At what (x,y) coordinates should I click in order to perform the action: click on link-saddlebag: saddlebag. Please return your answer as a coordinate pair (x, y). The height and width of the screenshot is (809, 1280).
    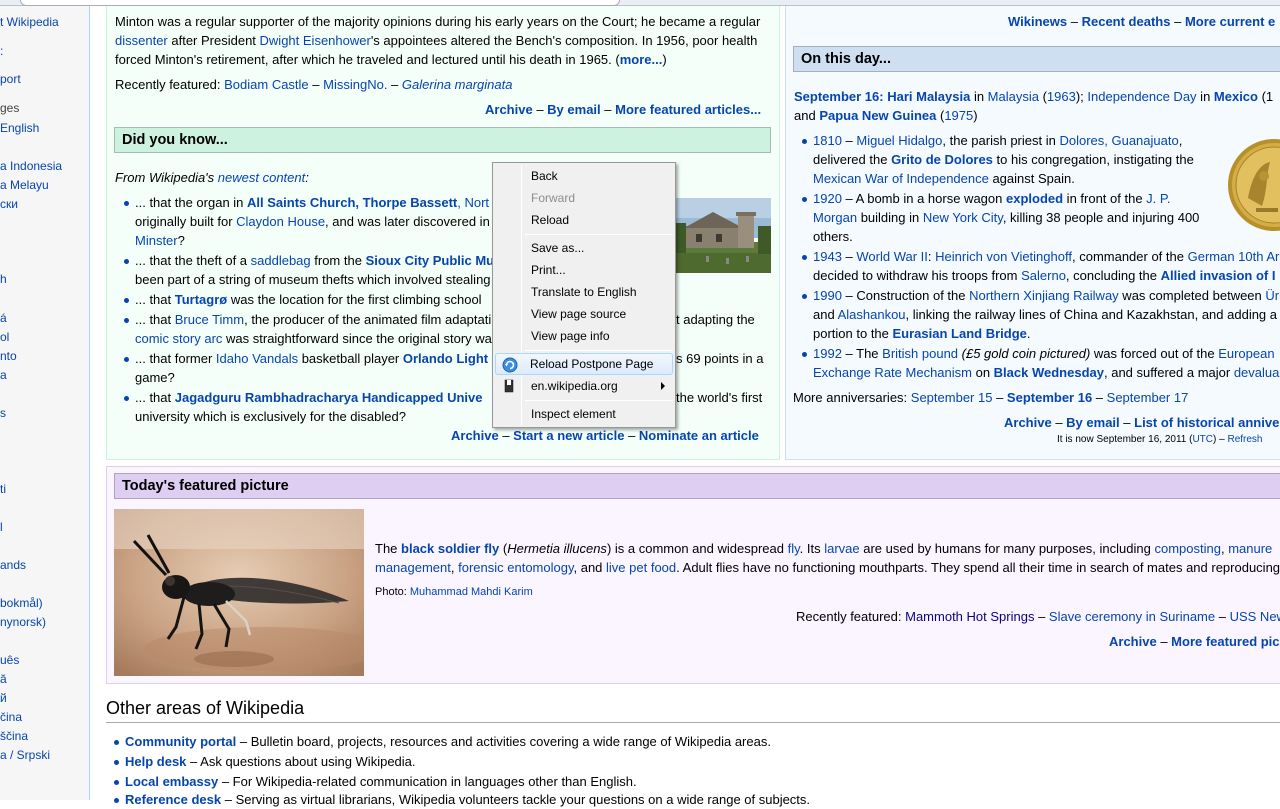
    Looking at the image, I should click on (281, 260).